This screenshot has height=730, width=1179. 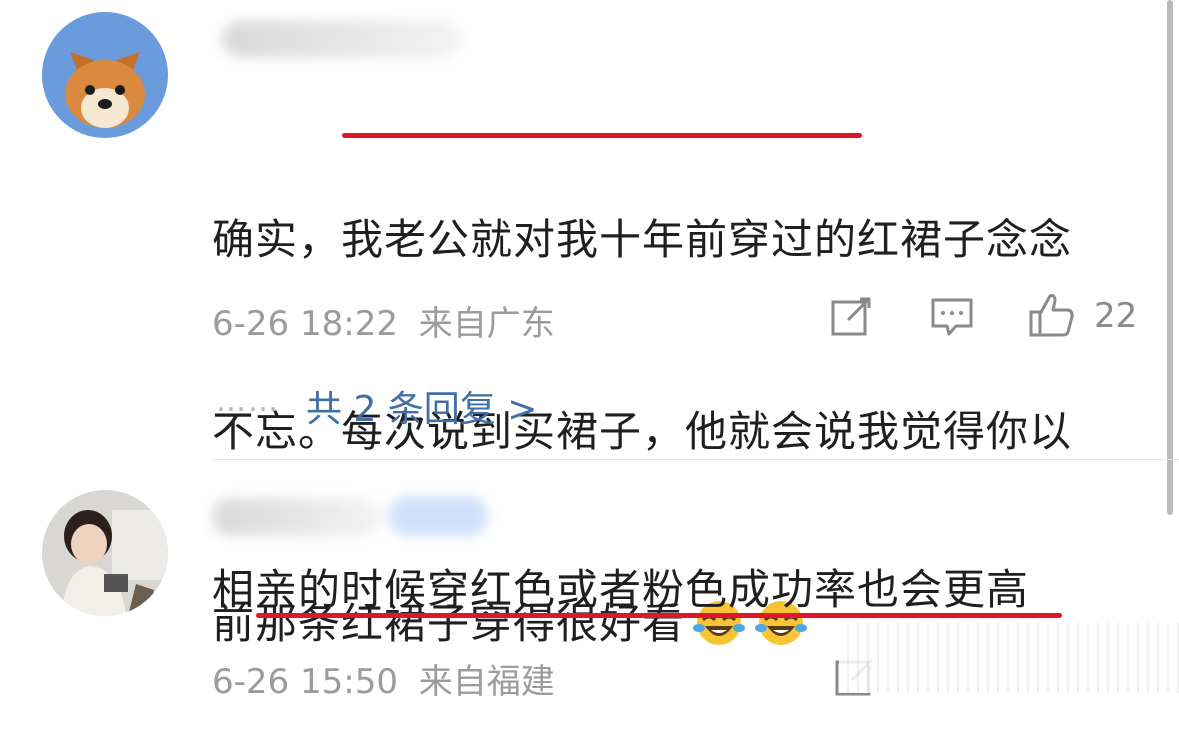 What do you see at coordinates (438, 516) in the screenshot?
I see `verified-badge-blurred` at bounding box center [438, 516].